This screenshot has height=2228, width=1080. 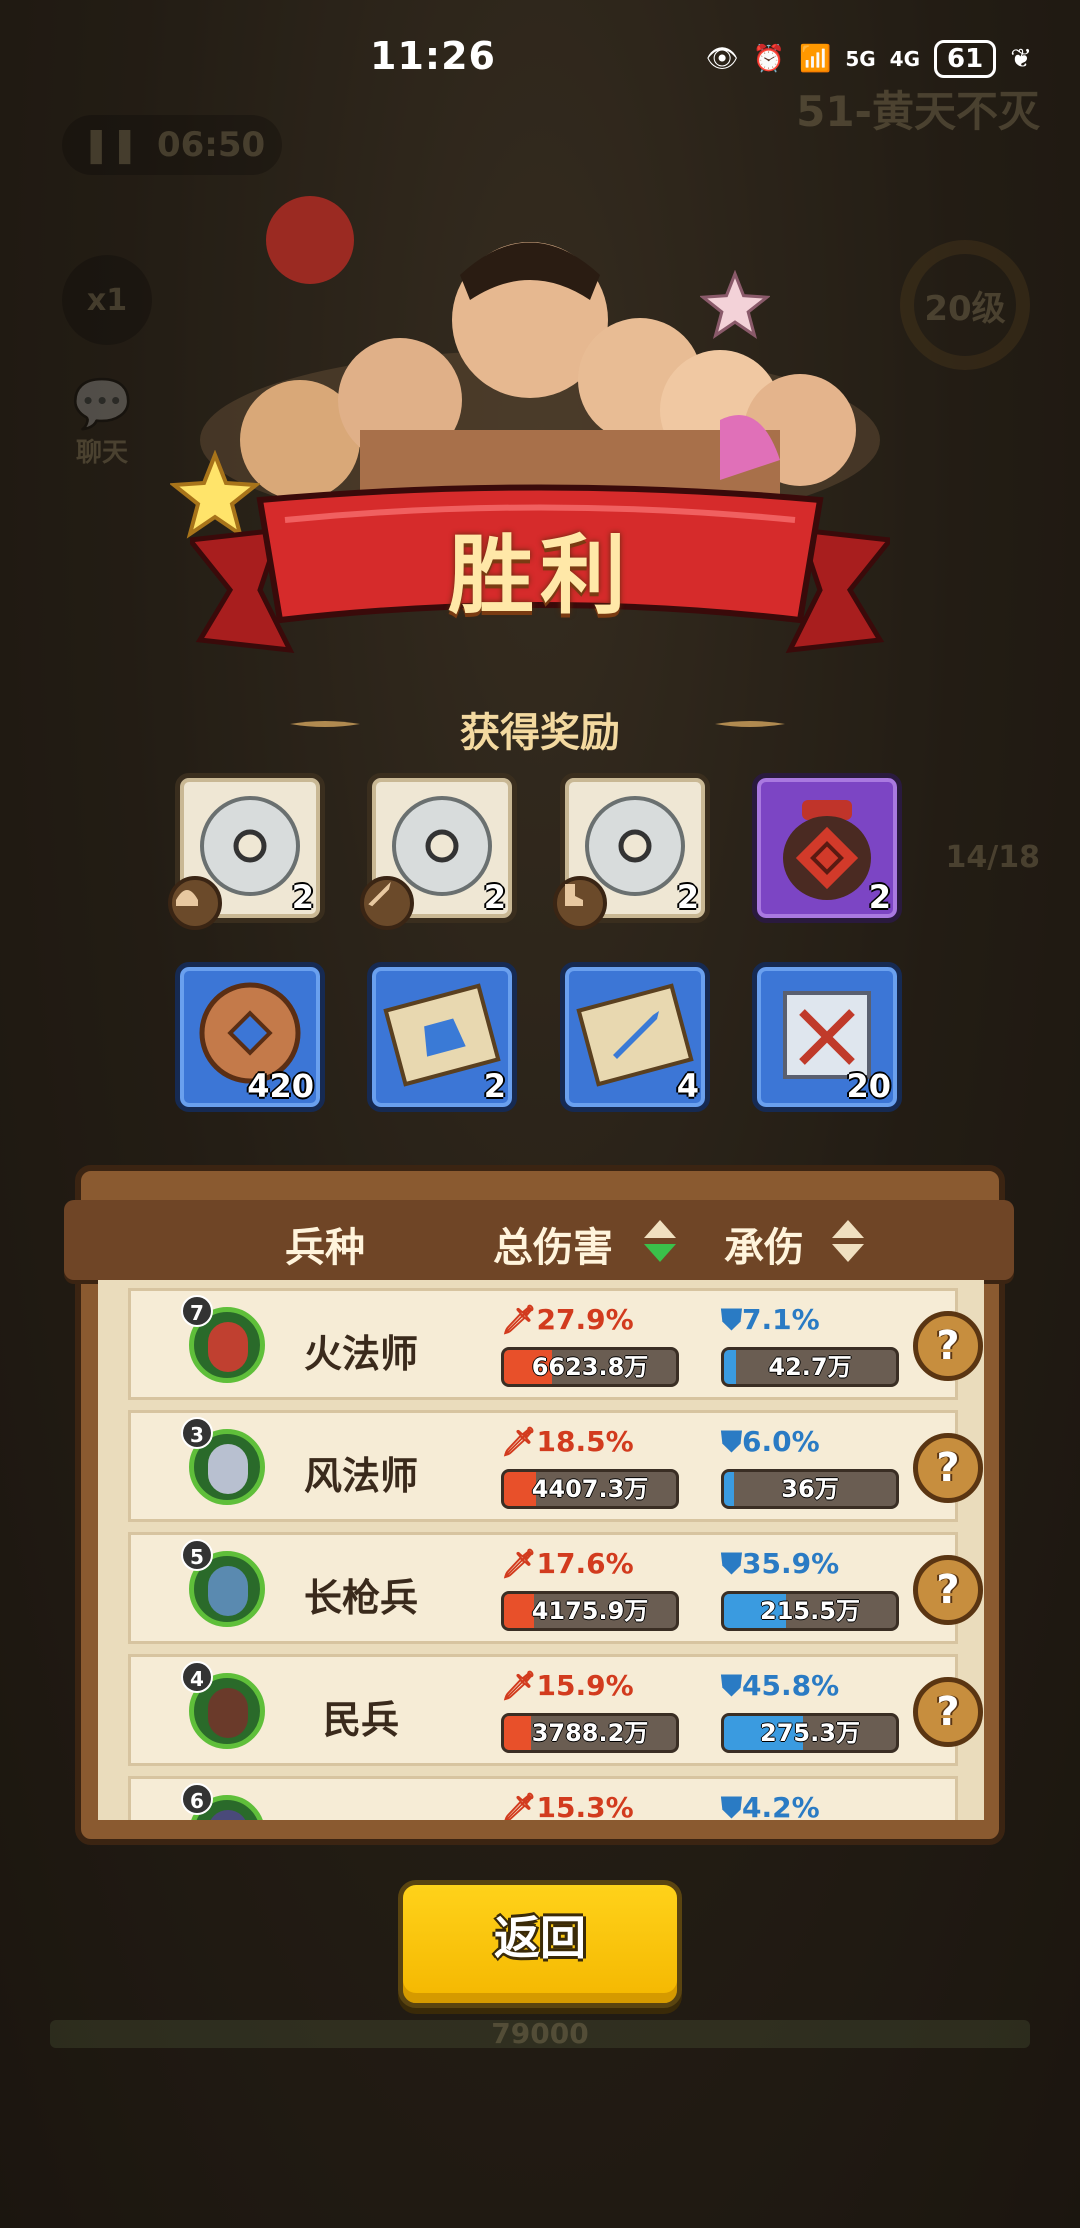 What do you see at coordinates (735, 304) in the screenshot?
I see `star-icon` at bounding box center [735, 304].